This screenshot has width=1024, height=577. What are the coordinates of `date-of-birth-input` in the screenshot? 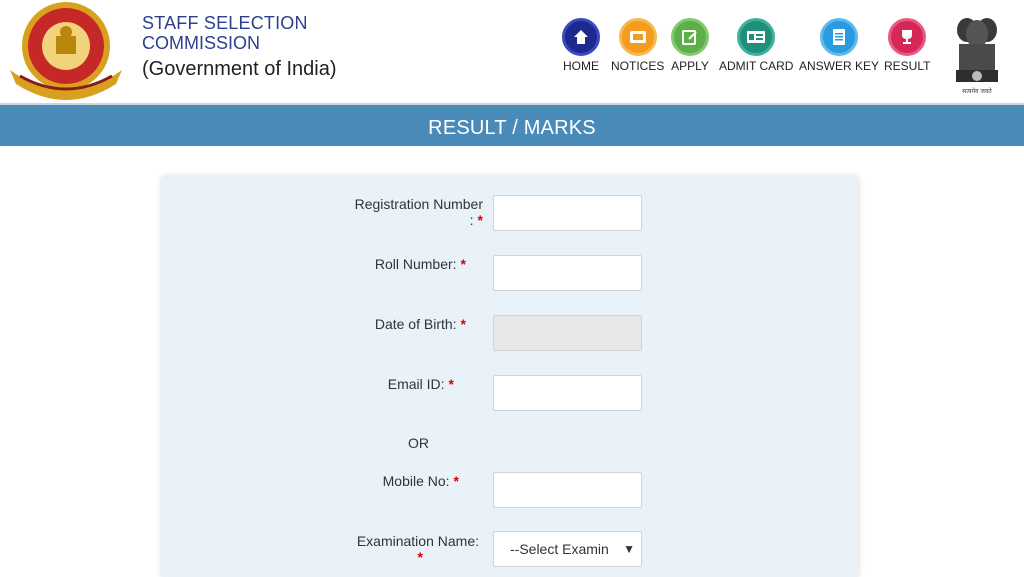 It's located at (567, 333).